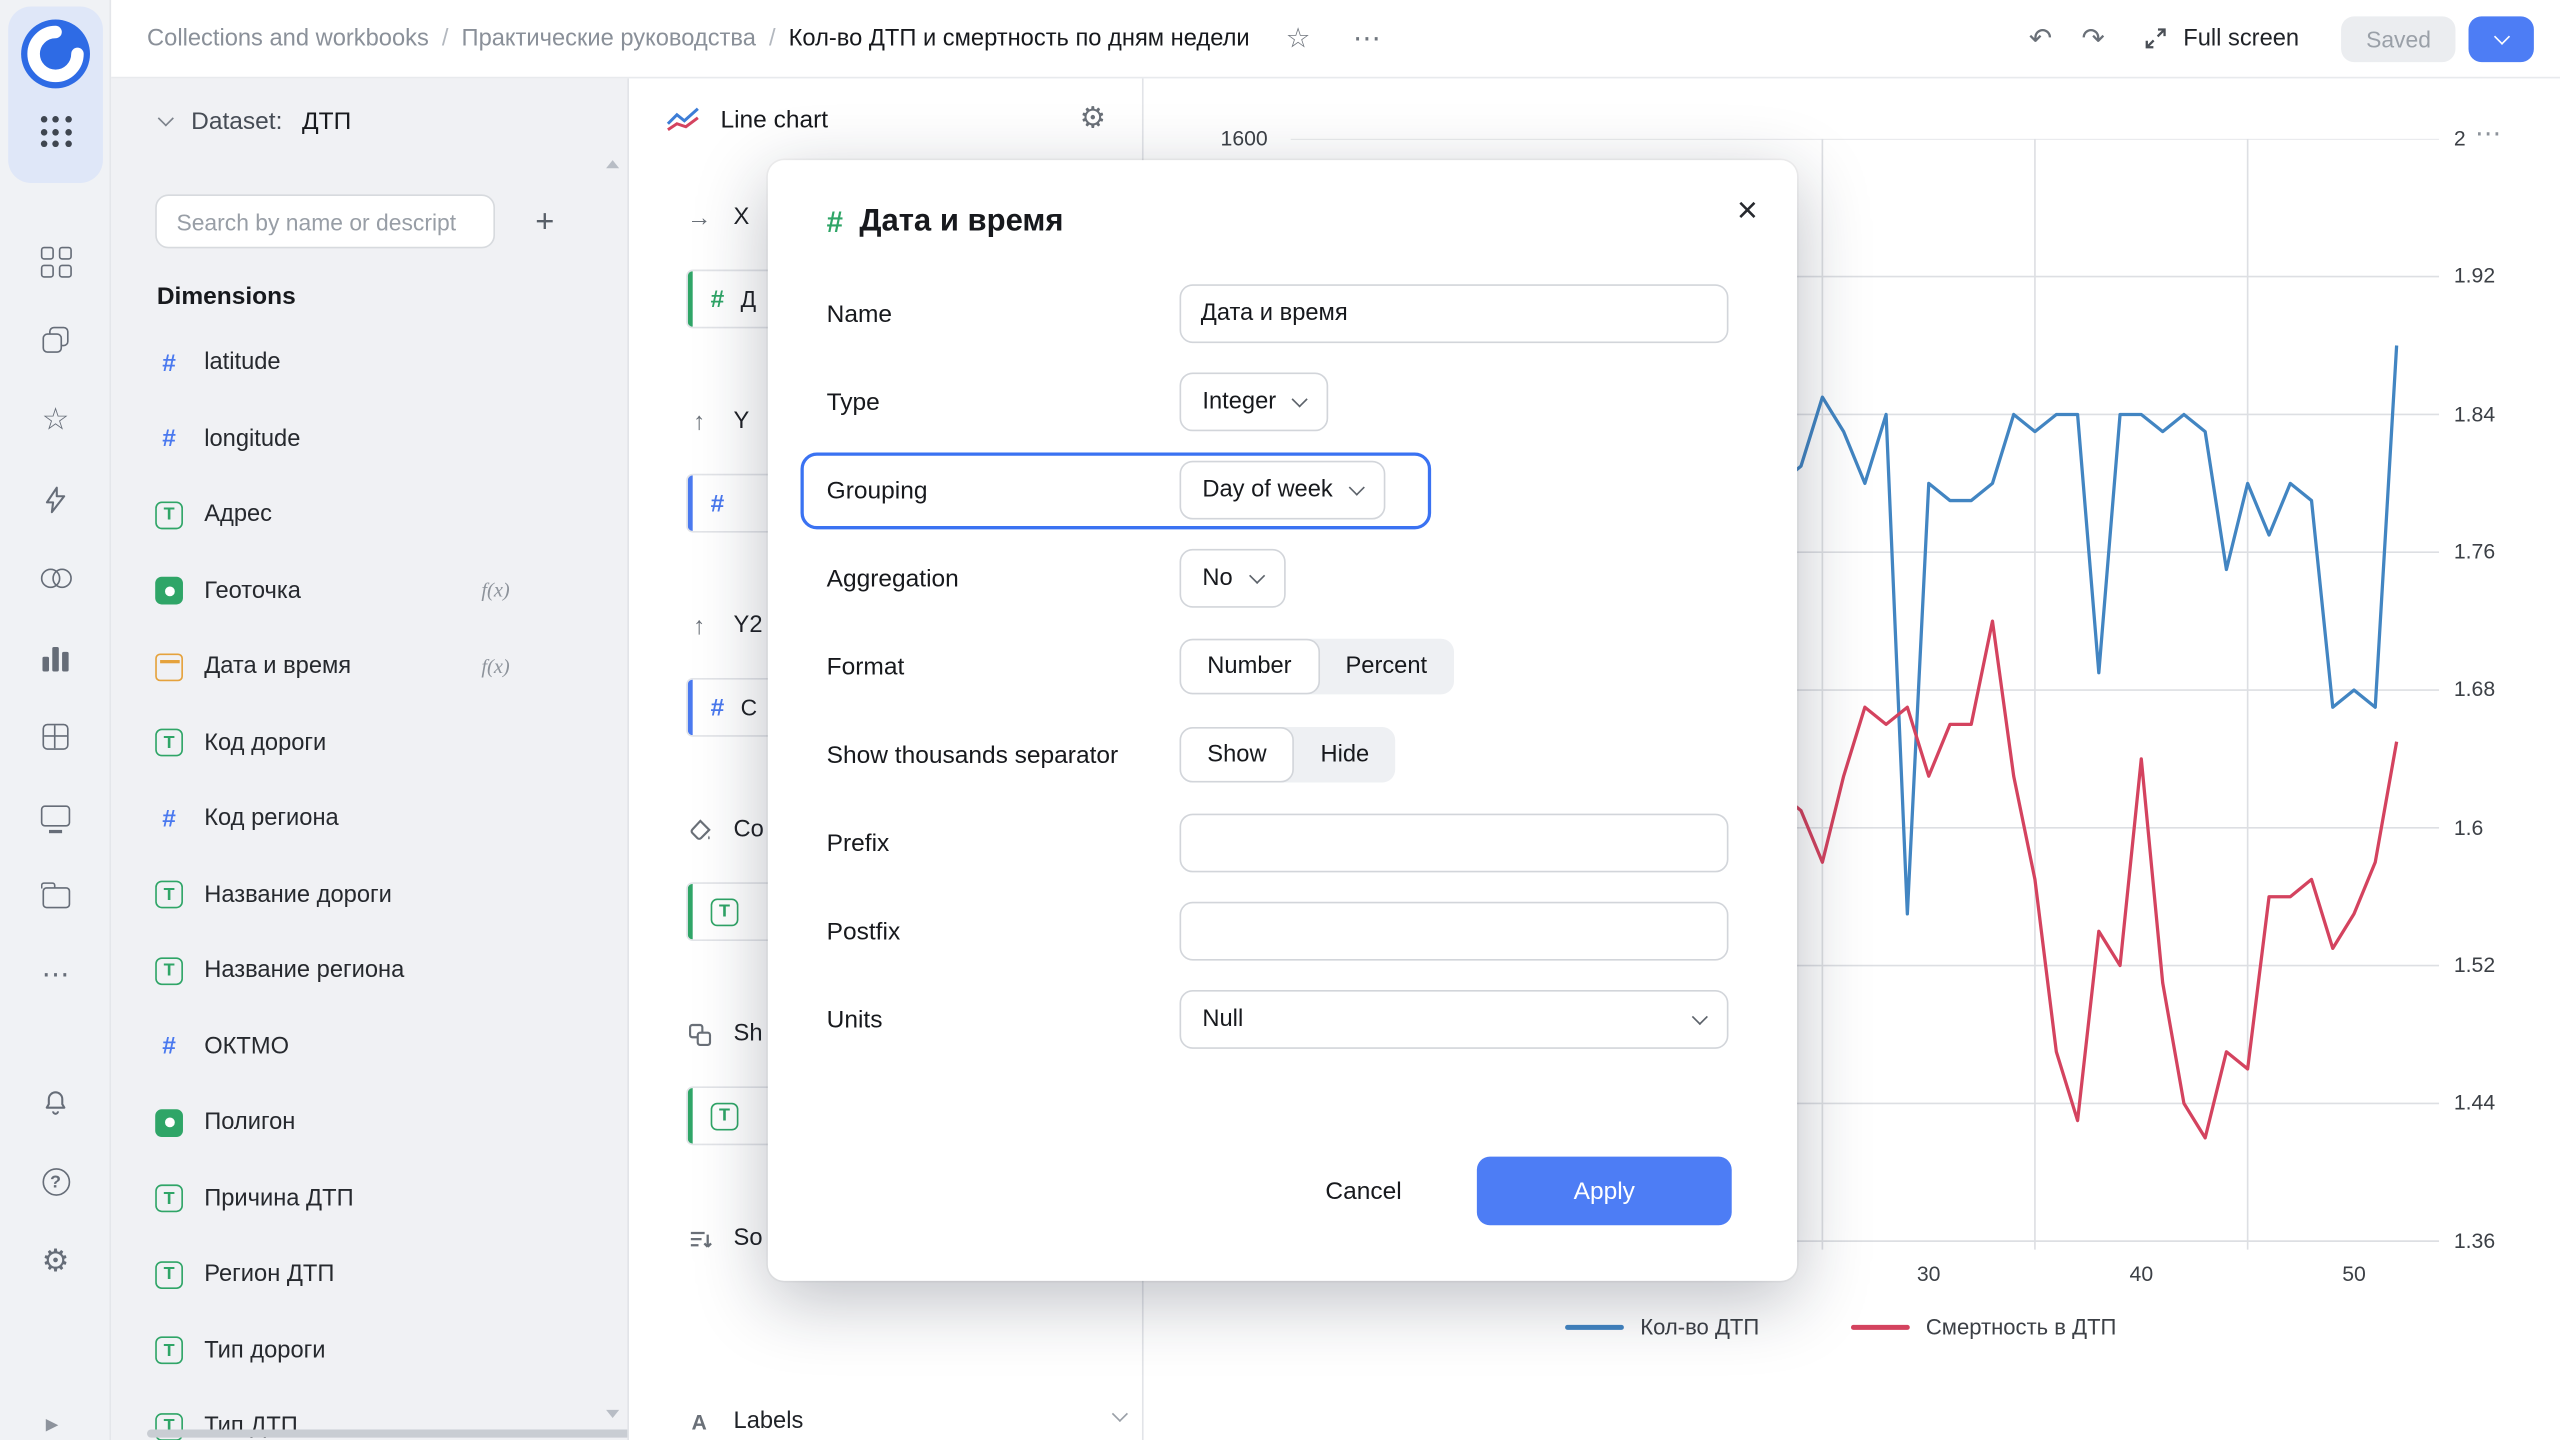 The image size is (2560, 1440). I want to click on arrow-right-icon: →, so click(699, 217).